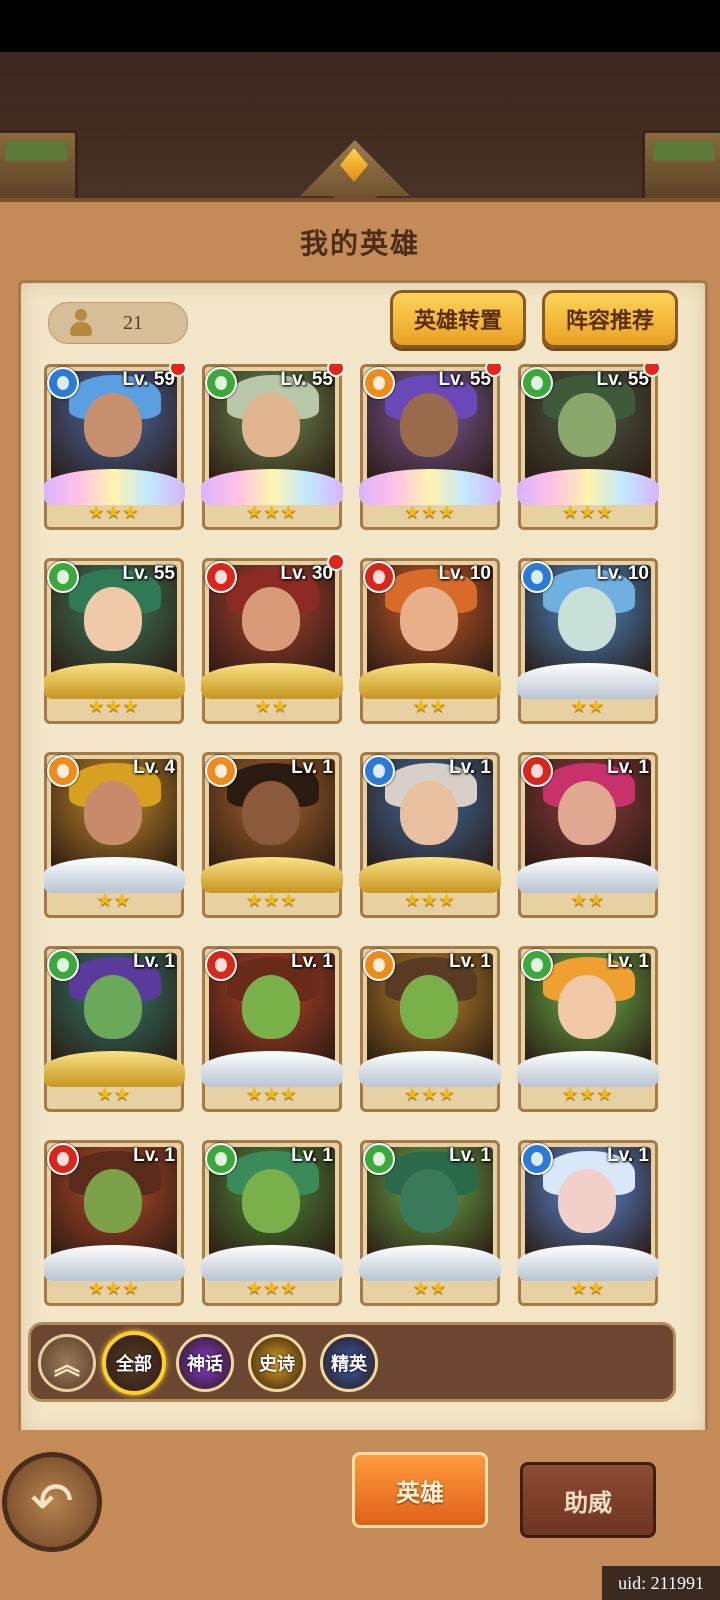 The image size is (720, 1600). Describe the element at coordinates (39, 168) in the screenshot. I see `left-pillar-decoration` at that location.